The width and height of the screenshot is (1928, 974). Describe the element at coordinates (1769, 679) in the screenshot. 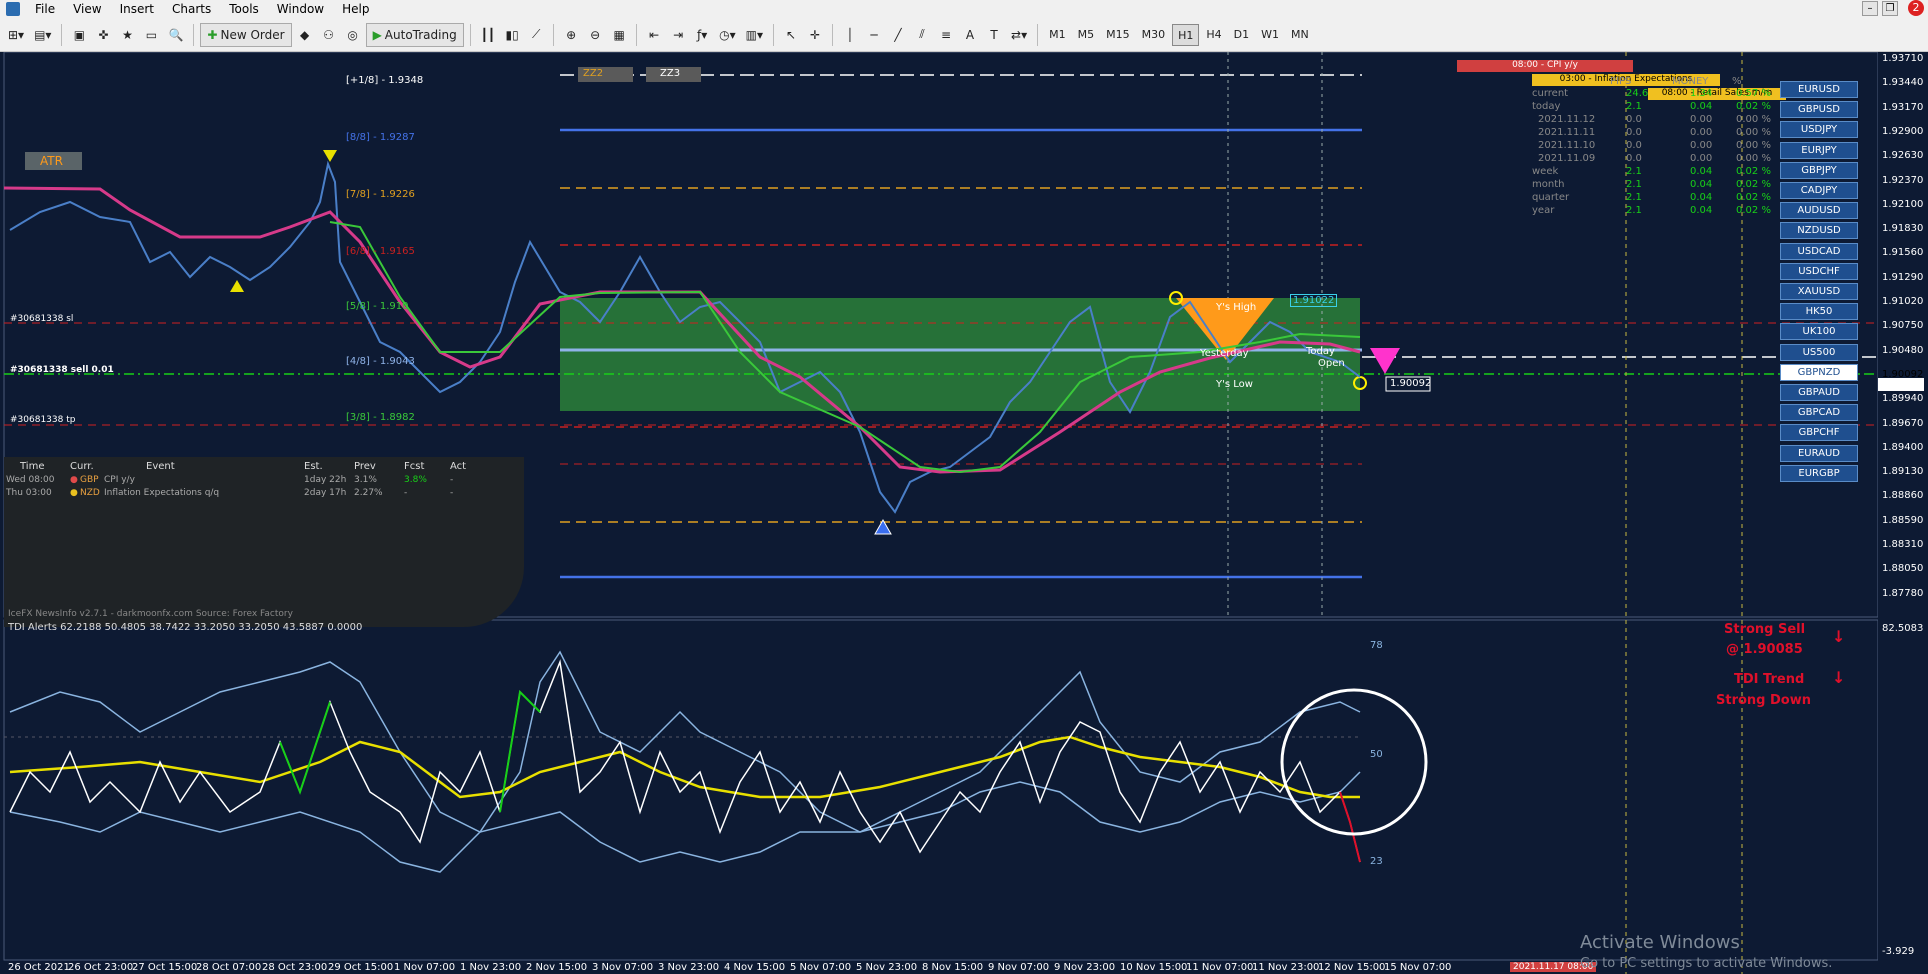

I see `tdi-trend-label: TDI Trend` at that location.